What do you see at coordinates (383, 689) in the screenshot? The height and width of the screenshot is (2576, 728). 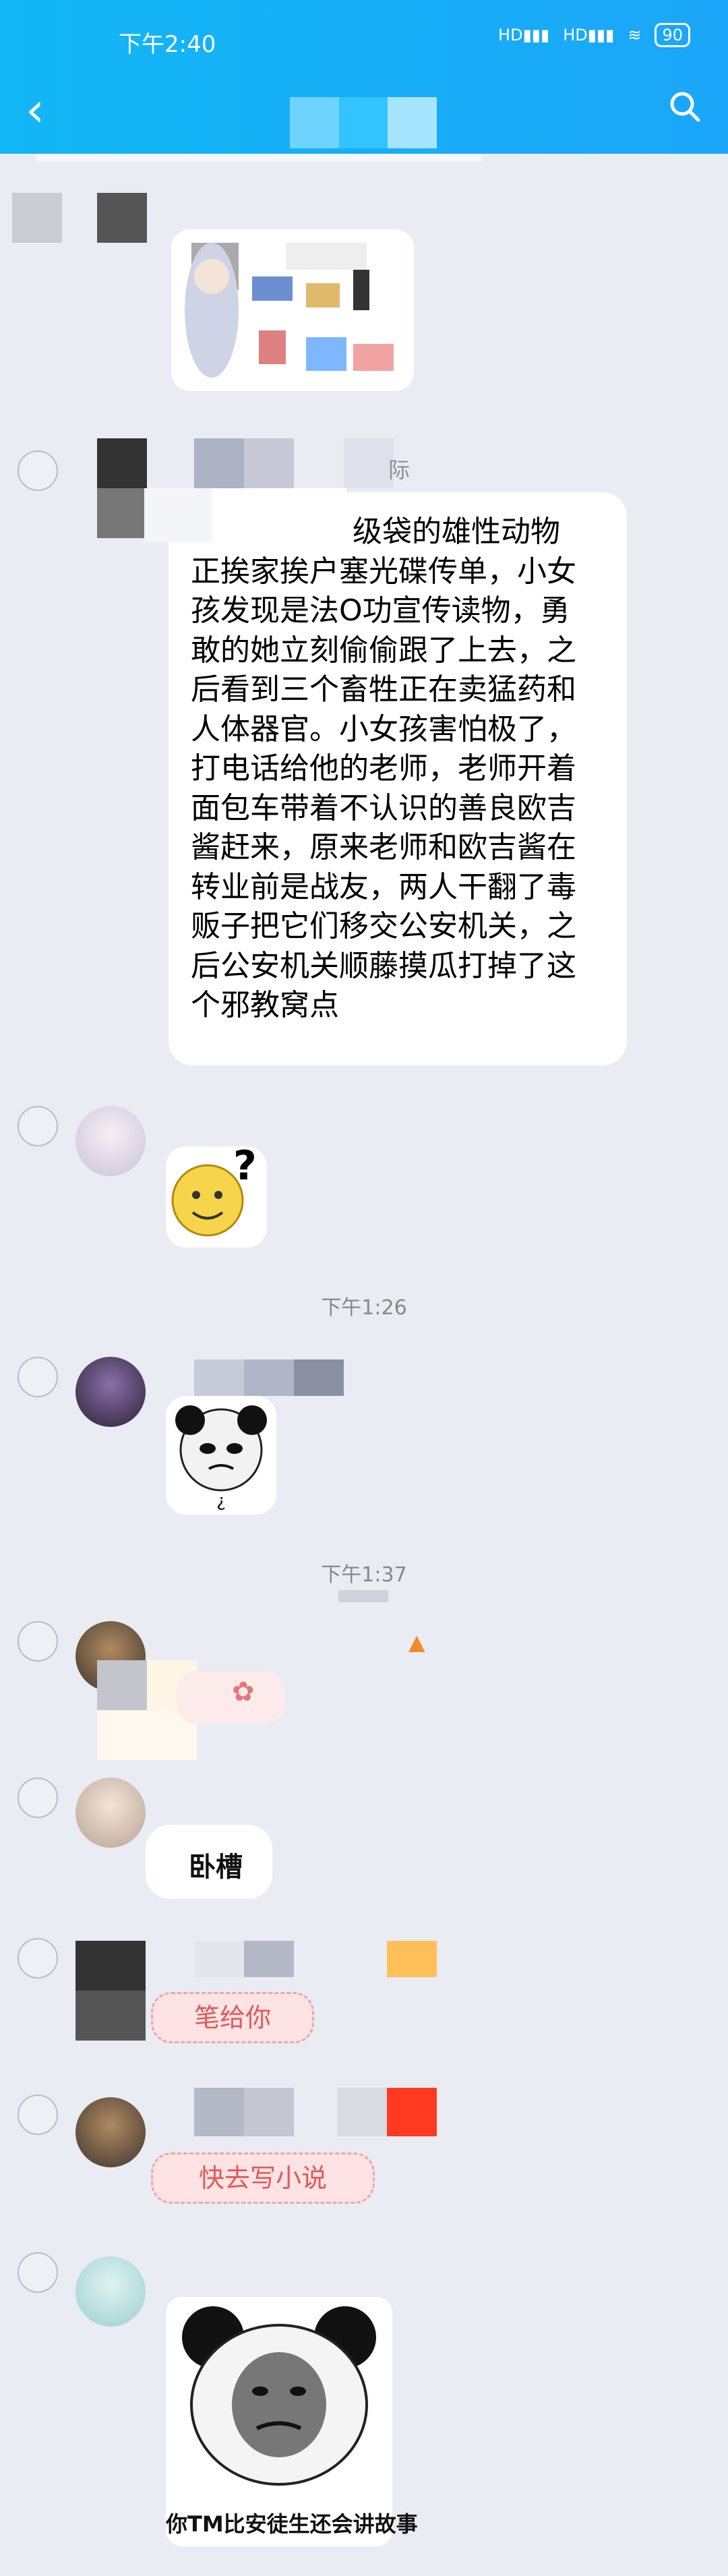 I see `text-line: 后看到三个畜牲正在卖猛药和` at bounding box center [383, 689].